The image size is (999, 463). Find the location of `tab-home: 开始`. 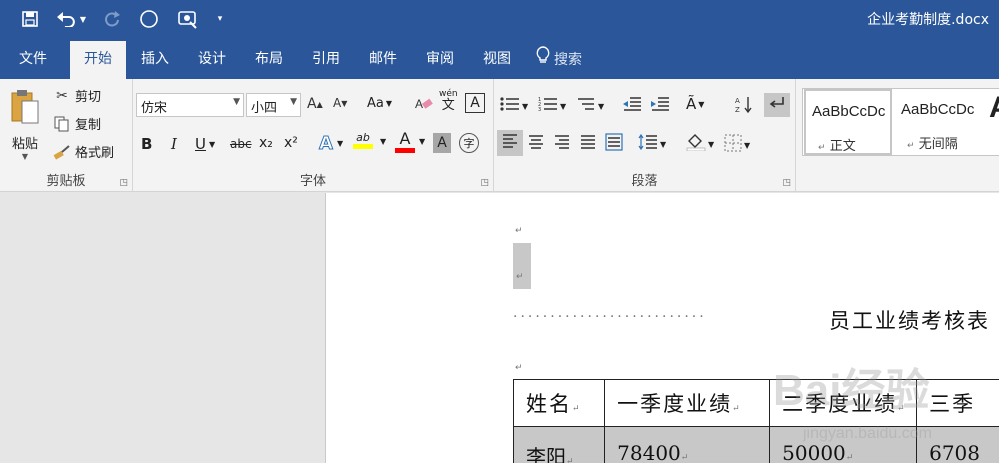

tab-home: 开始 is located at coordinates (98, 60).